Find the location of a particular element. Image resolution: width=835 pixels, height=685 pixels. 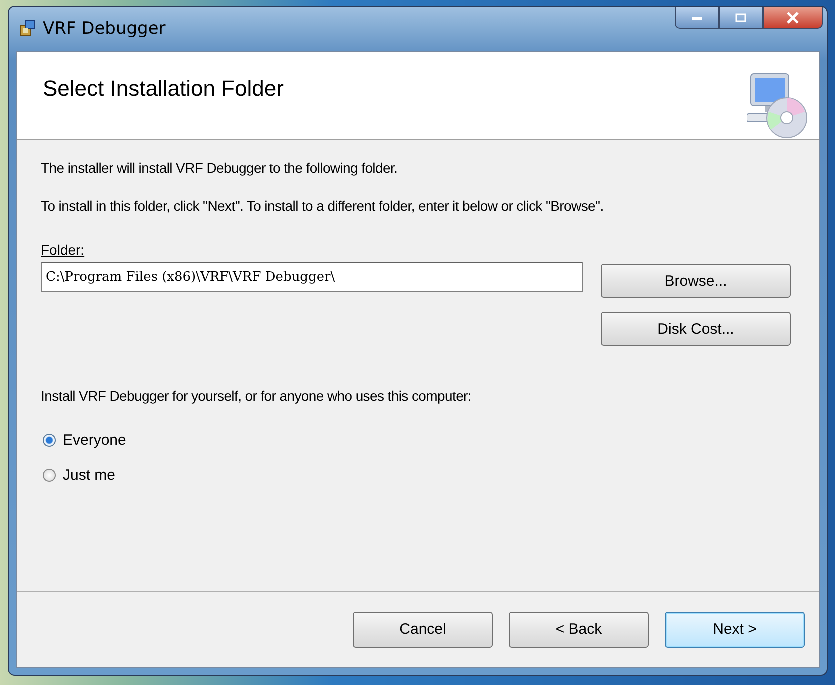

minimize-button is located at coordinates (697, 18).